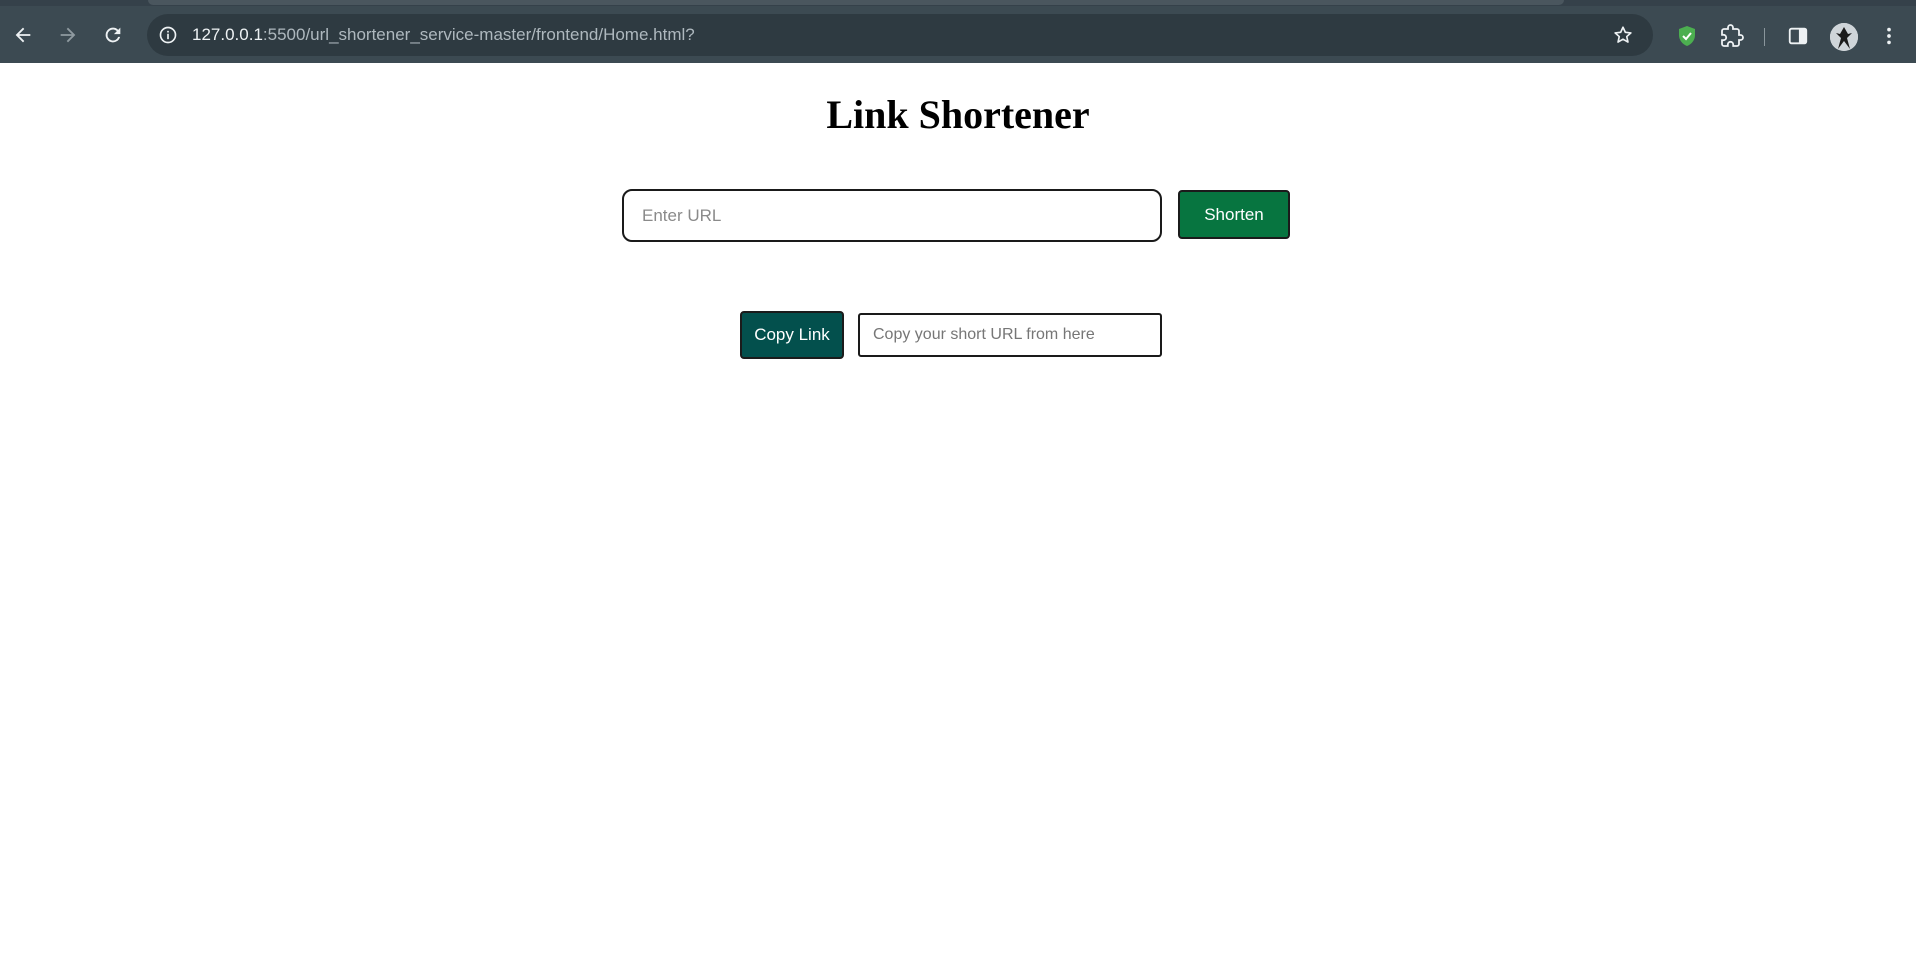 The height and width of the screenshot is (973, 1916). I want to click on side-panel-button, so click(1798, 36).